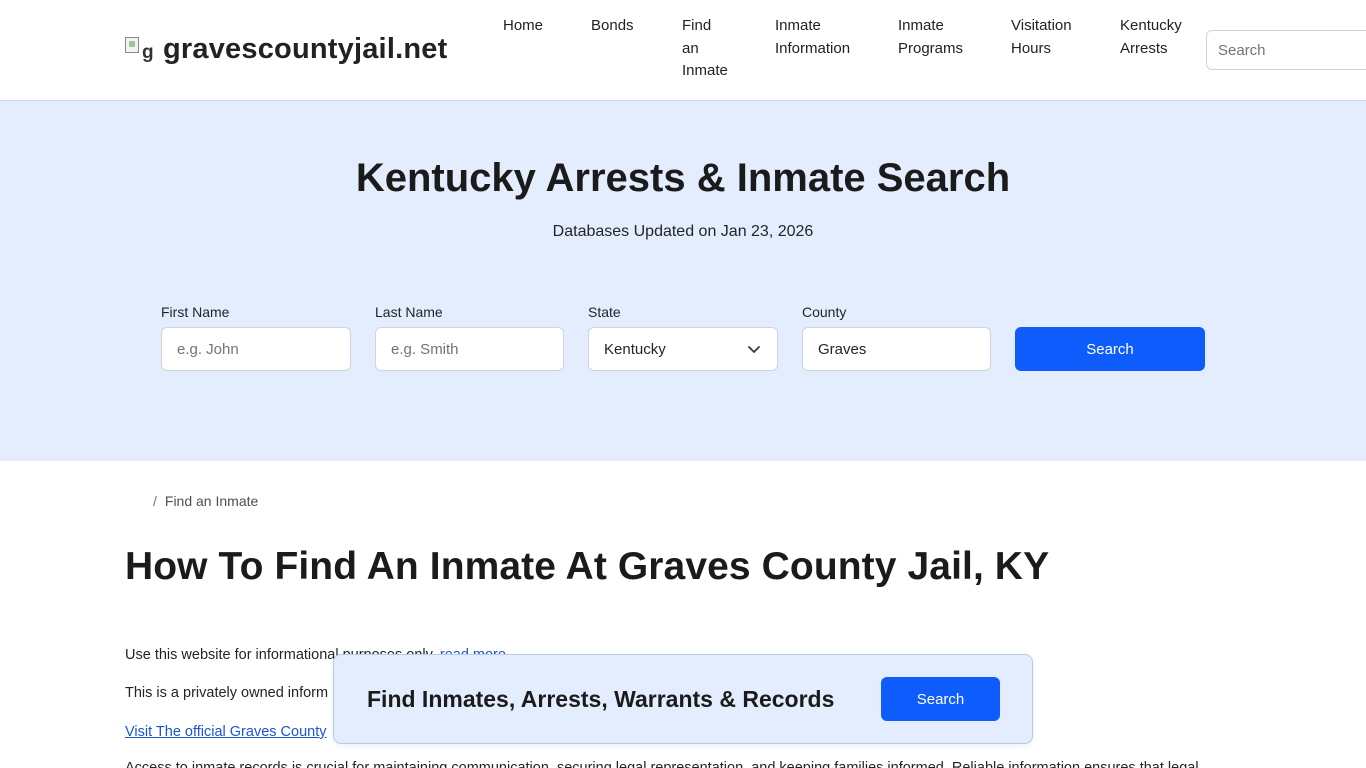 This screenshot has width=1366, height=768. Describe the element at coordinates (1041, 26) in the screenshot. I see `nav-visitation-label-1: Visitation` at that location.